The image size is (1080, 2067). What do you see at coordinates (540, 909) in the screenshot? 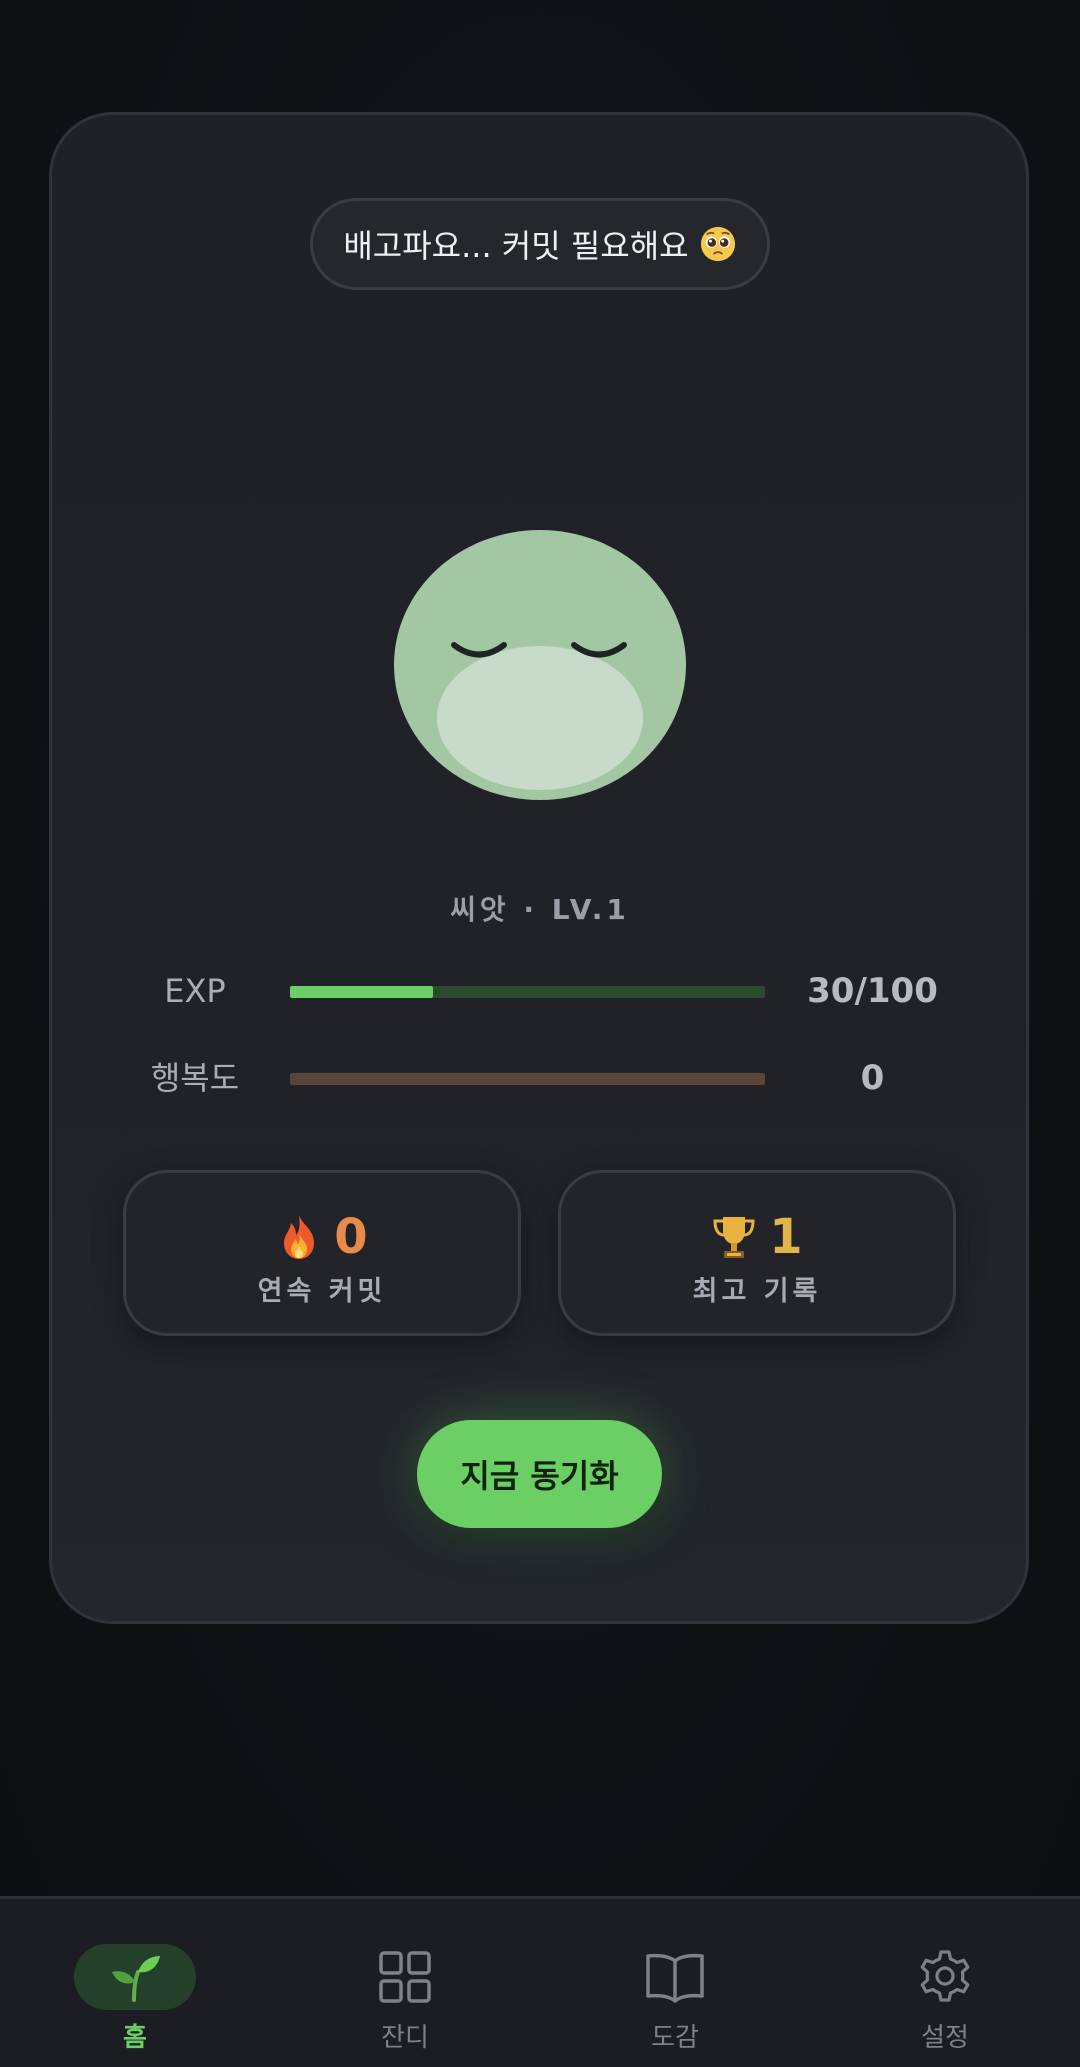
I see `pet-level-label: 씨앗 · LV.1` at bounding box center [540, 909].